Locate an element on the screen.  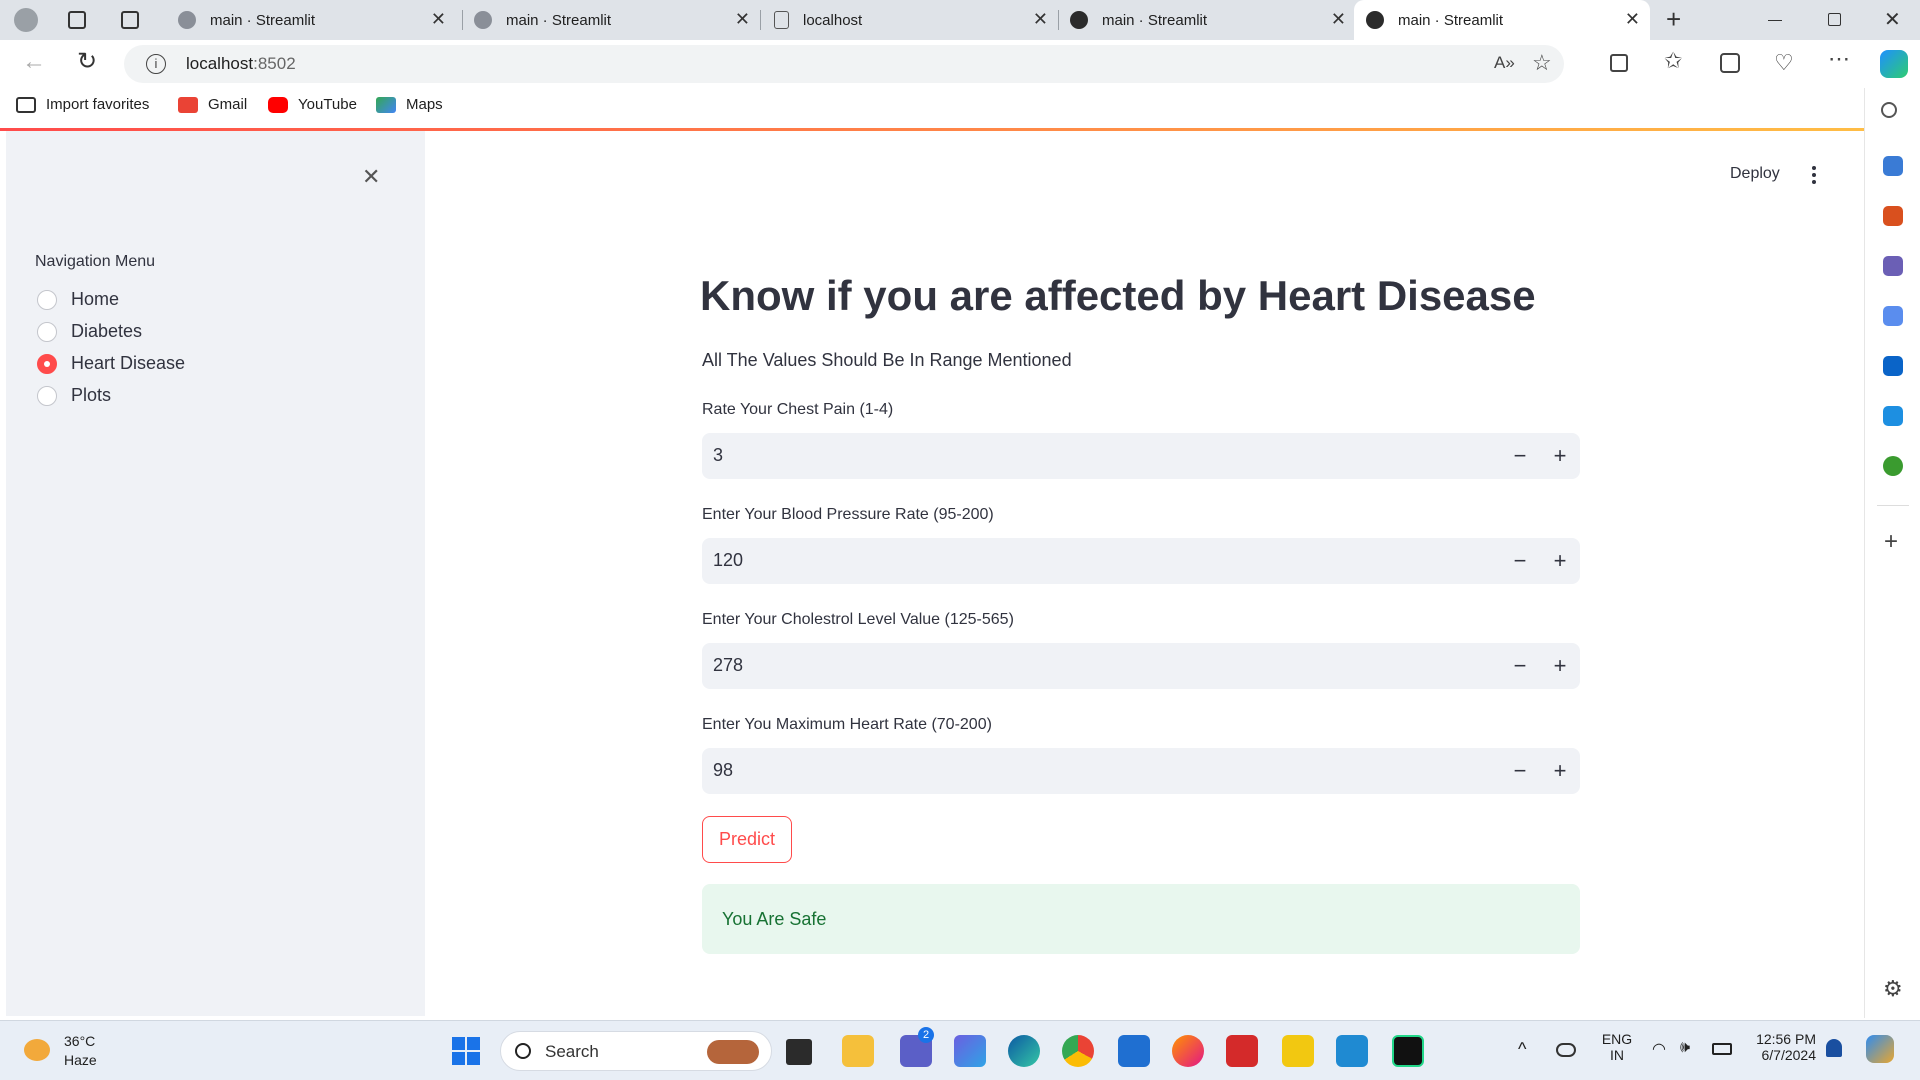
chrome-icon is located at coordinates (1078, 1051).